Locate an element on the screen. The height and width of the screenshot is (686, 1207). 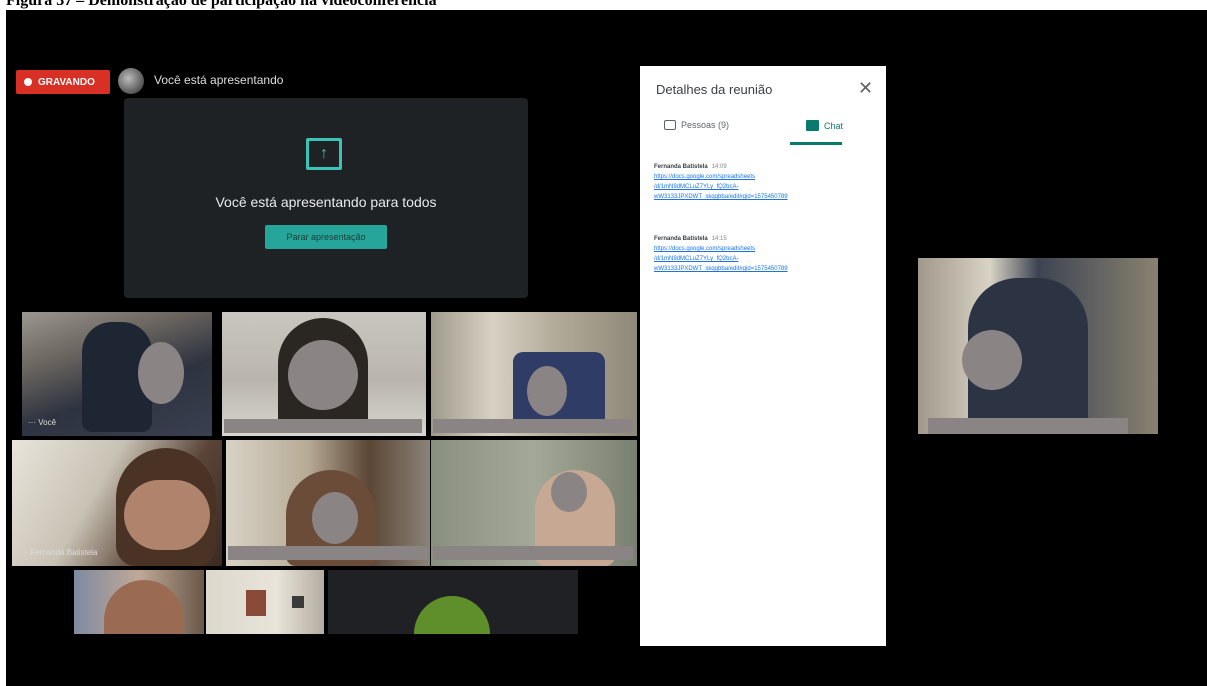
tile-name-label: ··· Fernanda Batistela is located at coordinates (59, 552).